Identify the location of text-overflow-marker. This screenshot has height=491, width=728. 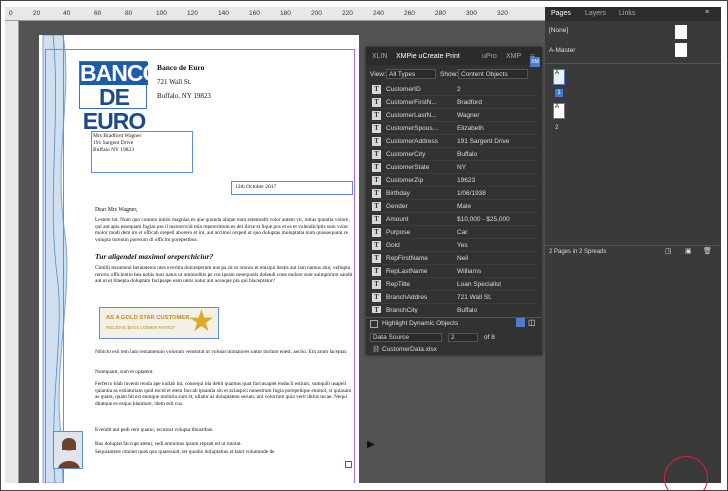
(348, 464).